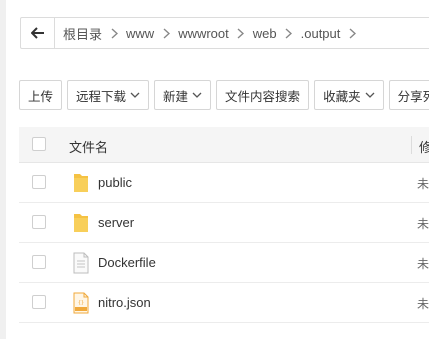  What do you see at coordinates (224, 263) in the screenshot?
I see `table-row: Dockerfile 未` at bounding box center [224, 263].